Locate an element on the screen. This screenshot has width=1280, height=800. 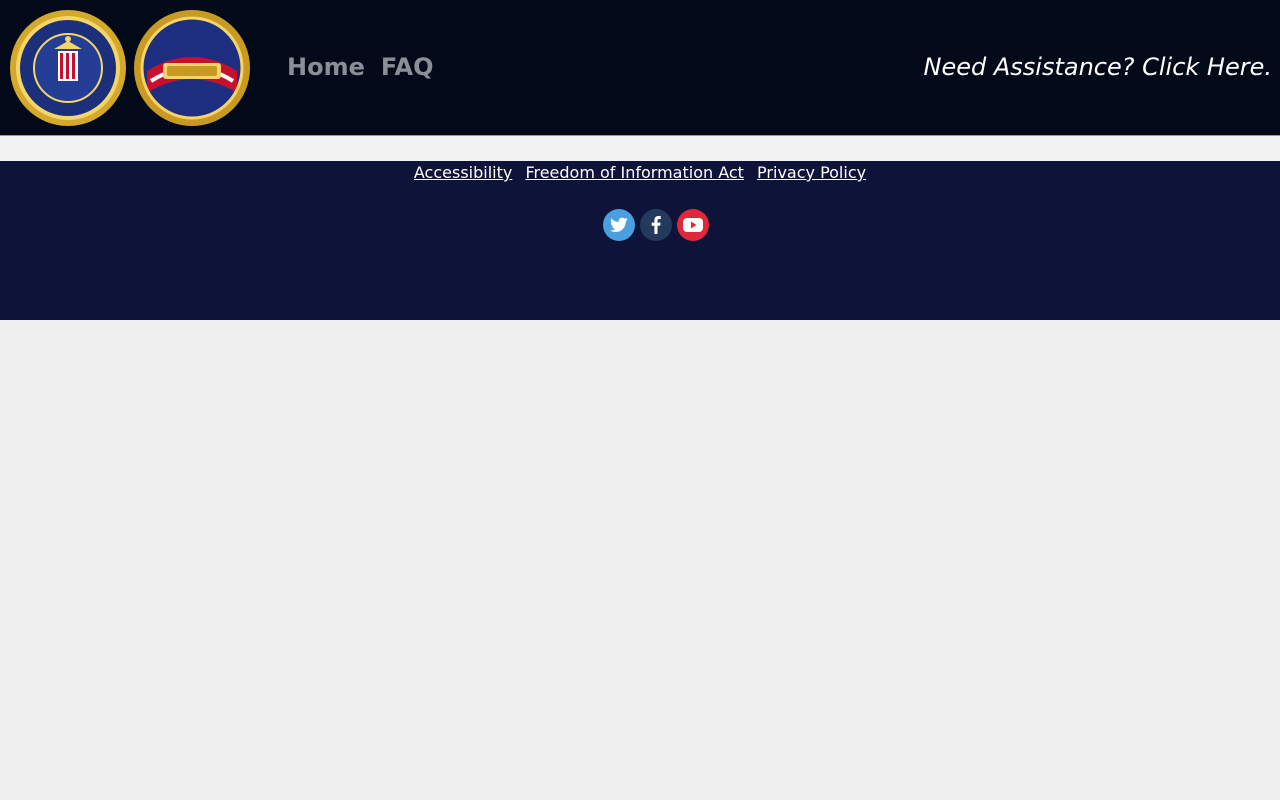
nav-faq-link: FAQ is located at coordinates (407, 67).